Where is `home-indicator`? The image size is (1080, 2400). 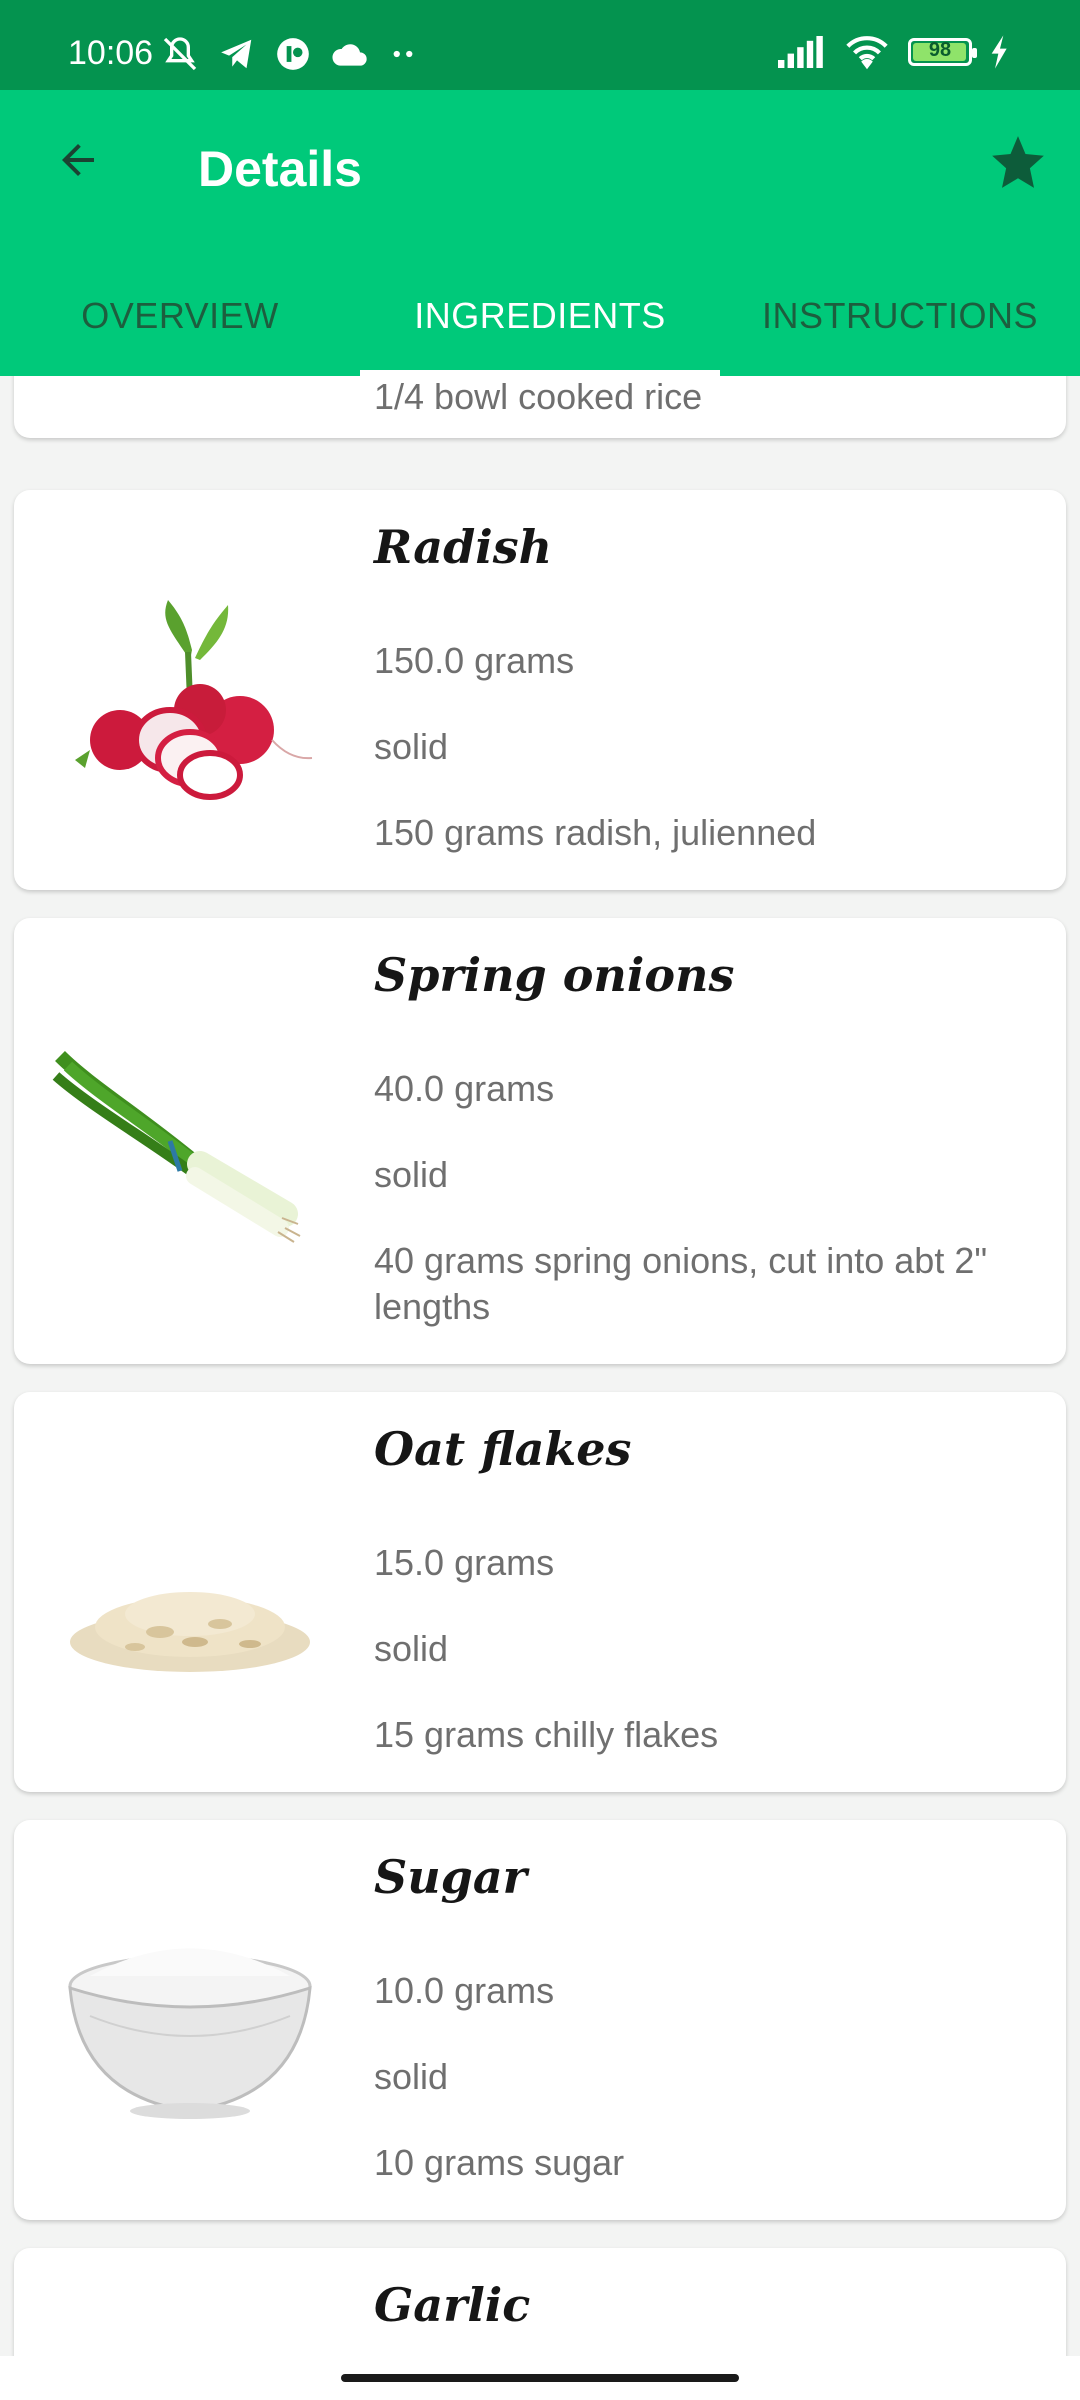
home-indicator is located at coordinates (540, 2378).